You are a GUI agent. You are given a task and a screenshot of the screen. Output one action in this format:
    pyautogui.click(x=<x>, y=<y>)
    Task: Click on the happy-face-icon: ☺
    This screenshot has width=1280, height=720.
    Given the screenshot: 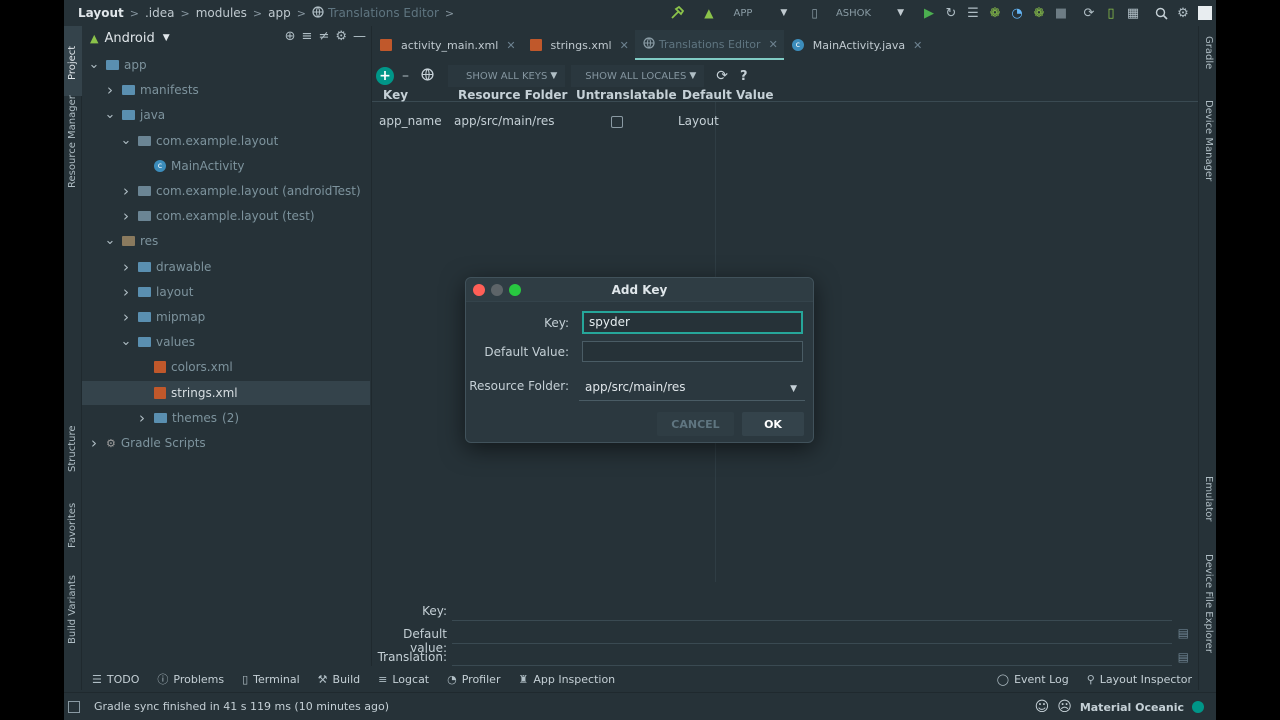 What is the action you would take?
    pyautogui.click(x=1042, y=707)
    